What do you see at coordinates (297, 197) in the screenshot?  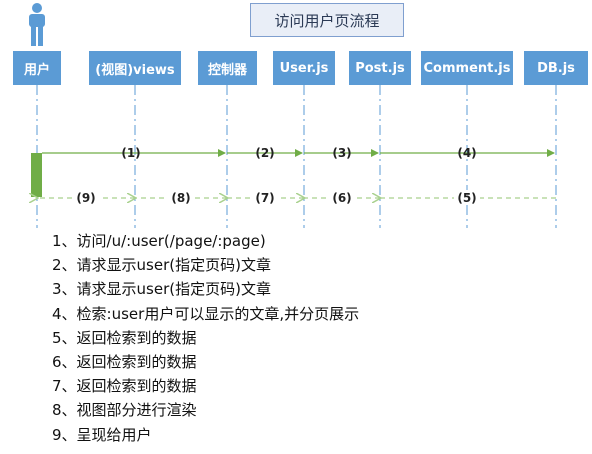 I see `response-arrows: (5) (6) (7) (8) (9)` at bounding box center [297, 197].